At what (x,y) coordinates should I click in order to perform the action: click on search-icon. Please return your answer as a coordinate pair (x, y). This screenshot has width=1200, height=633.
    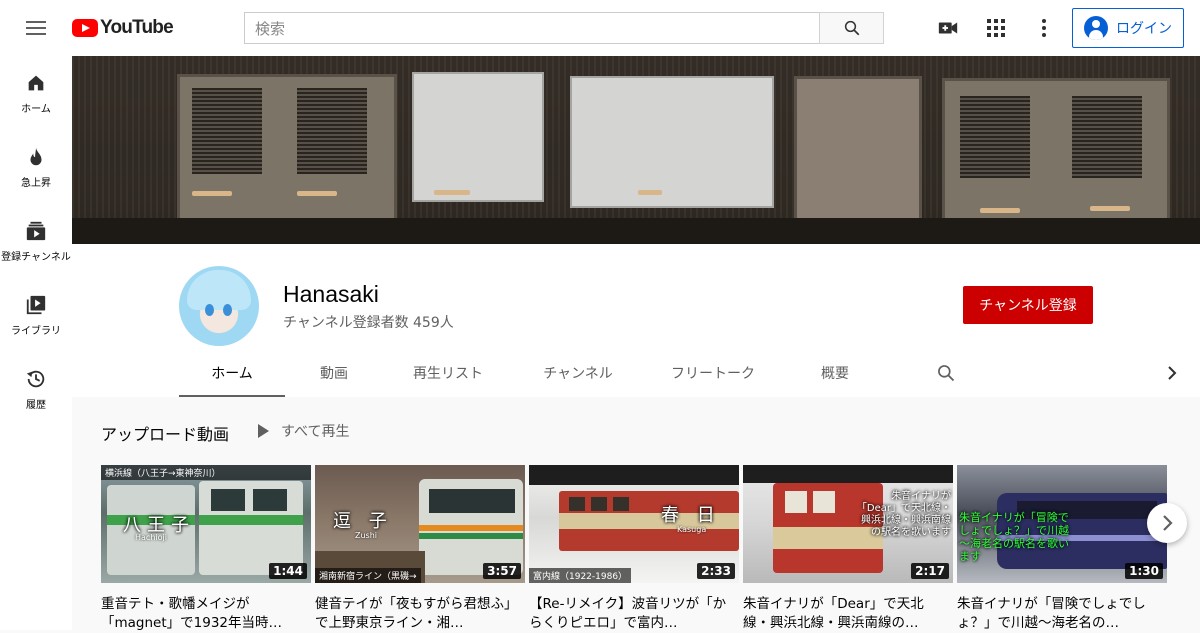
    Looking at the image, I should click on (851, 28).